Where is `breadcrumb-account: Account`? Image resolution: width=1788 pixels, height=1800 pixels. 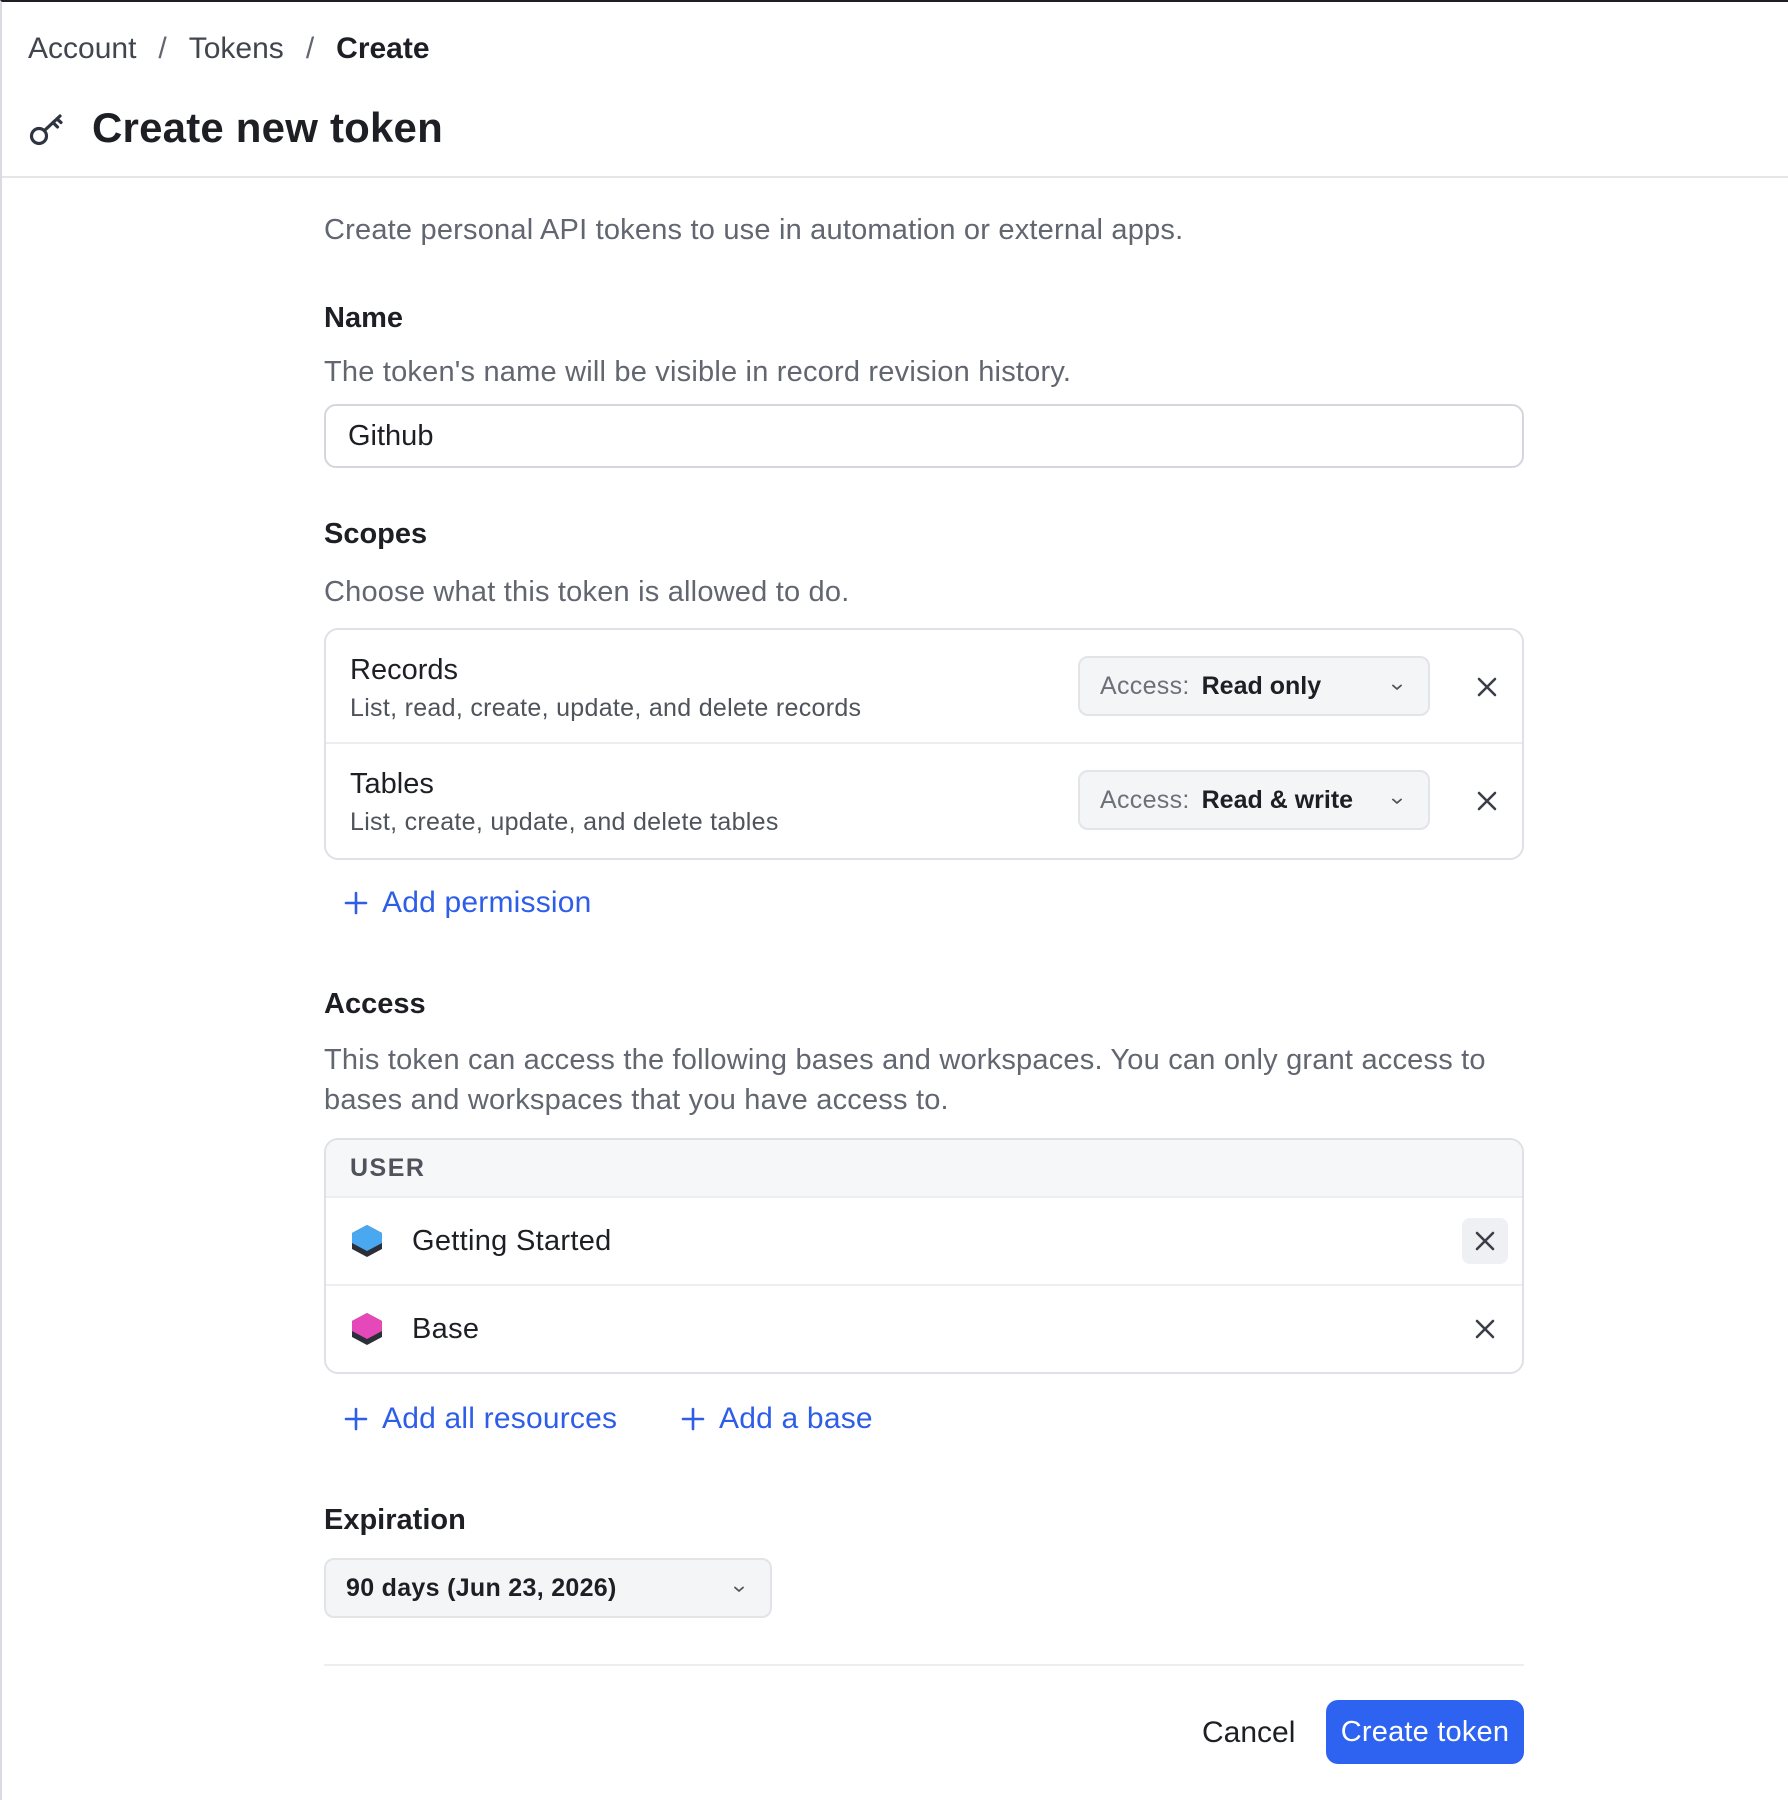
breadcrumb-account: Account is located at coordinates (82, 49).